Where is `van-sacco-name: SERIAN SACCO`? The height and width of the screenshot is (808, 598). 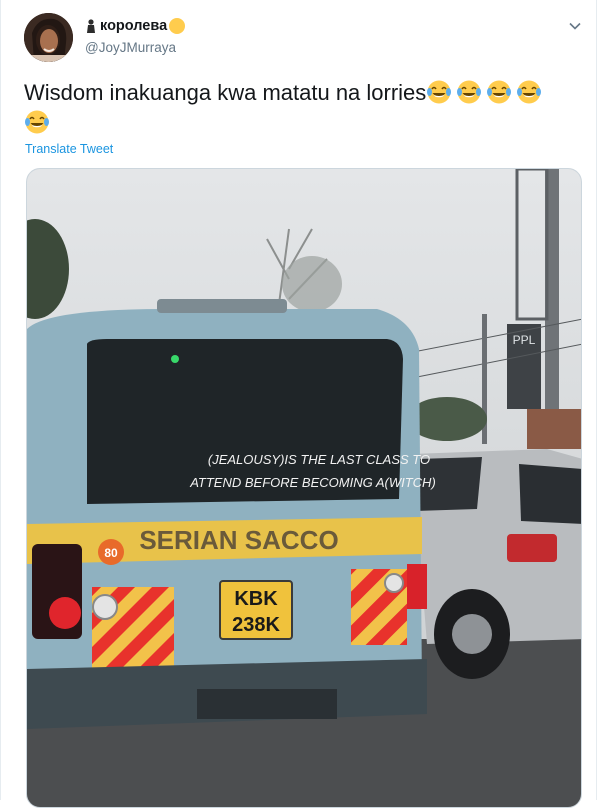 van-sacco-name: SERIAN SACCO is located at coordinates (238, 540).